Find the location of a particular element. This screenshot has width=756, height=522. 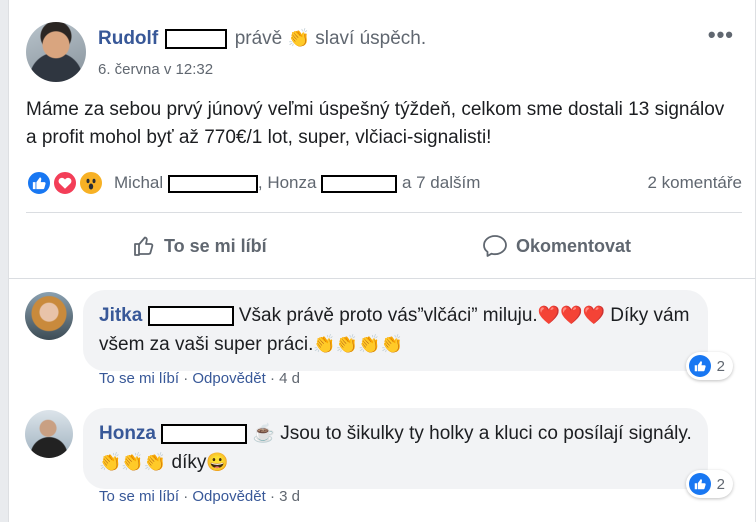

activity-text: slaví úspěch. is located at coordinates (371, 38).